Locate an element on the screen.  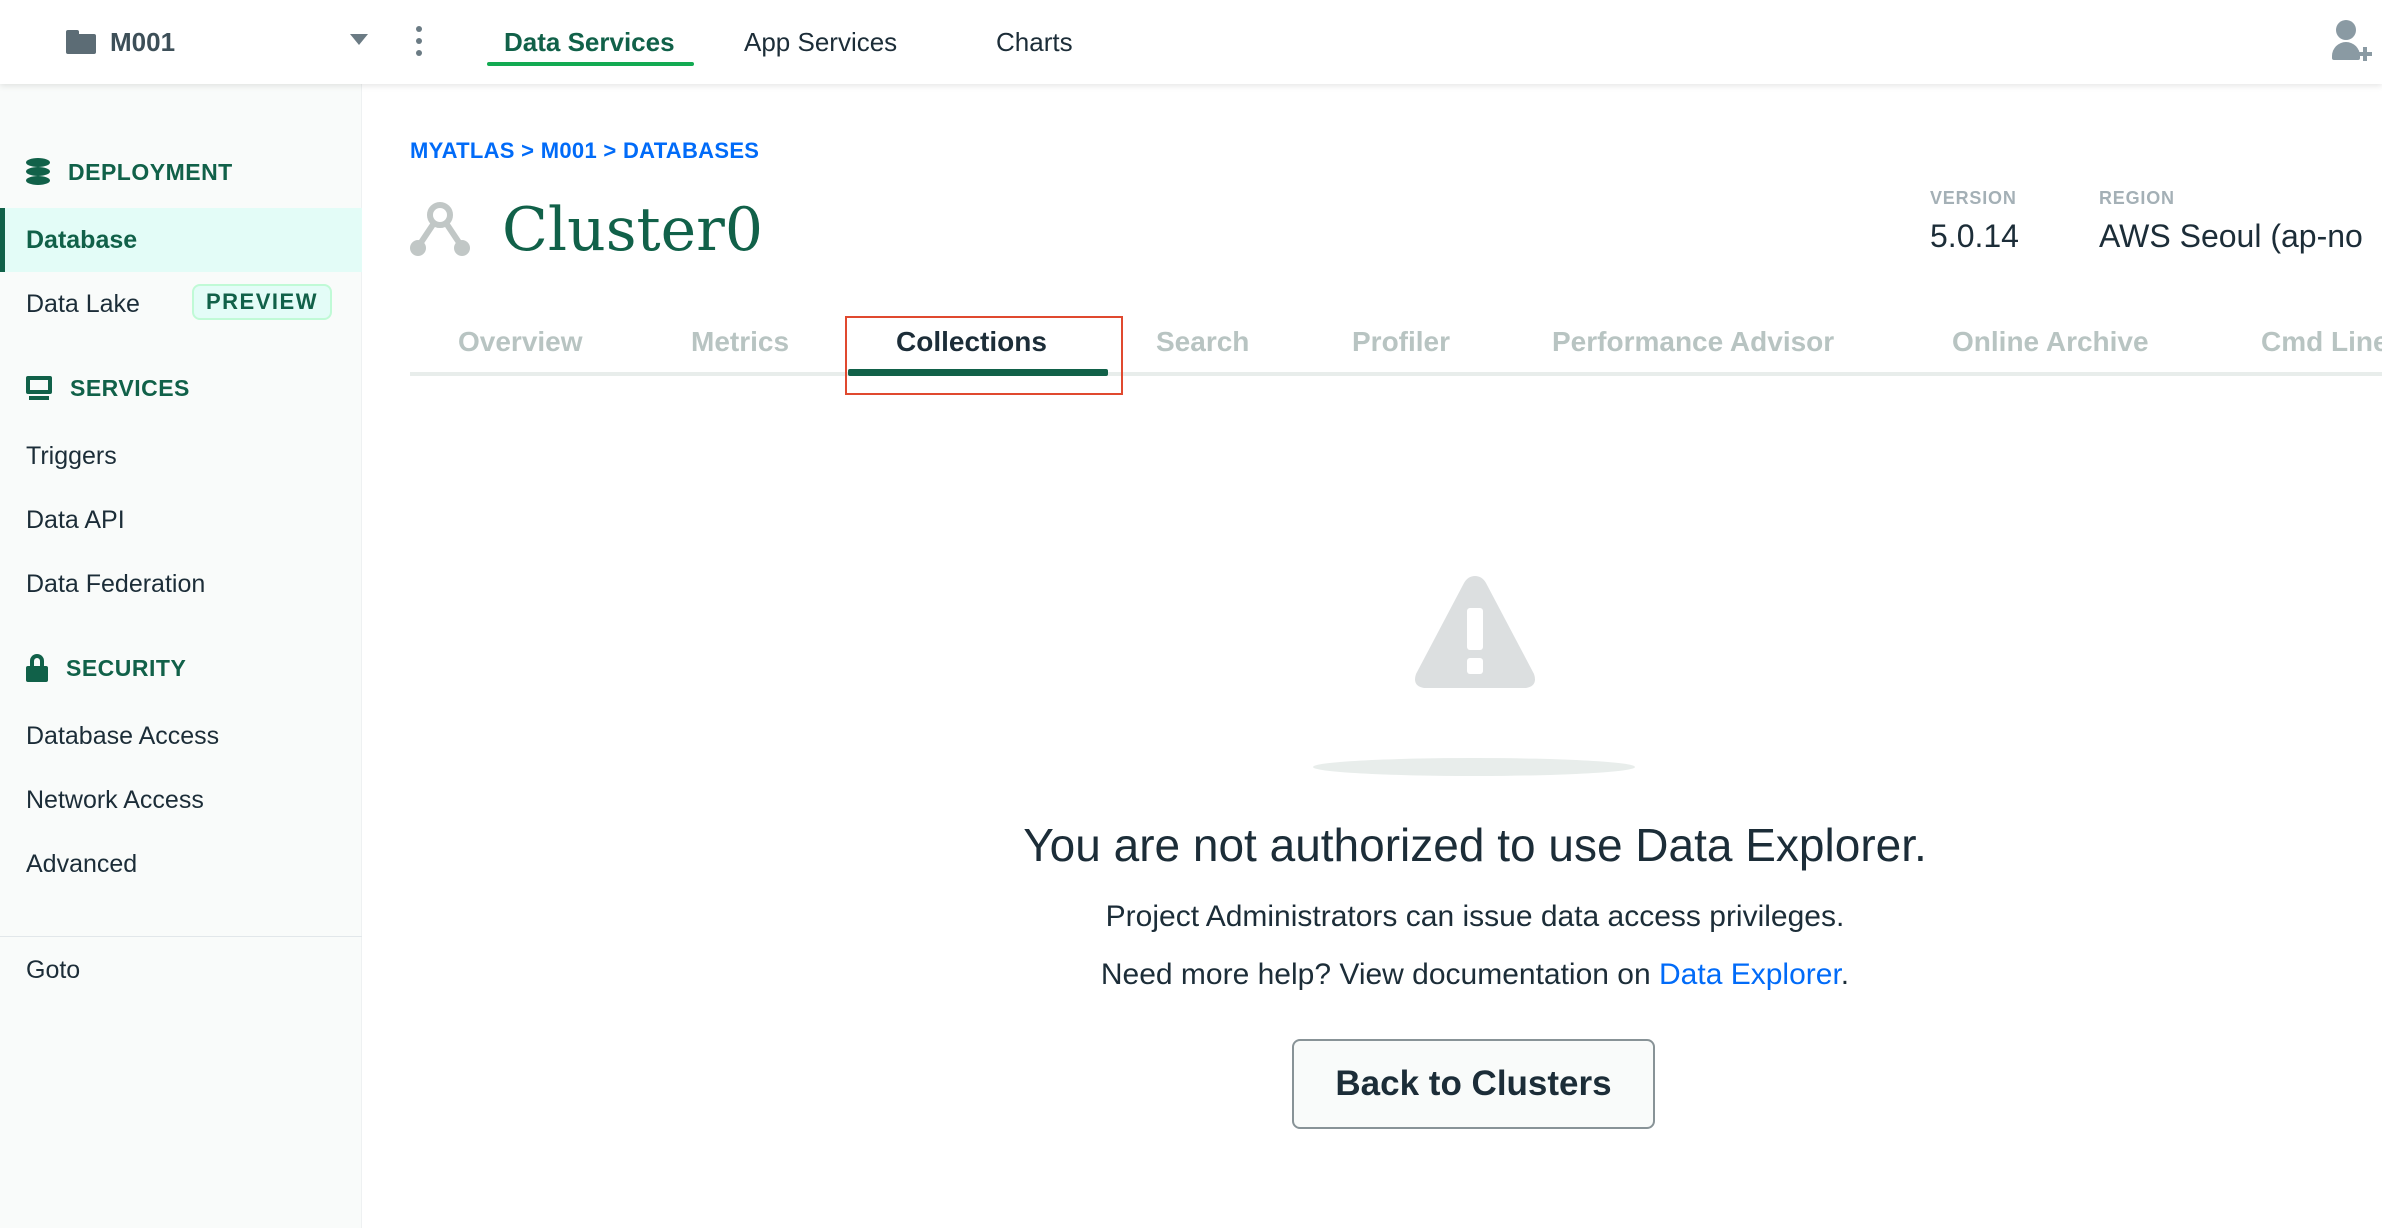
sidebar-item-network-access: Network Access is located at coordinates (115, 800).